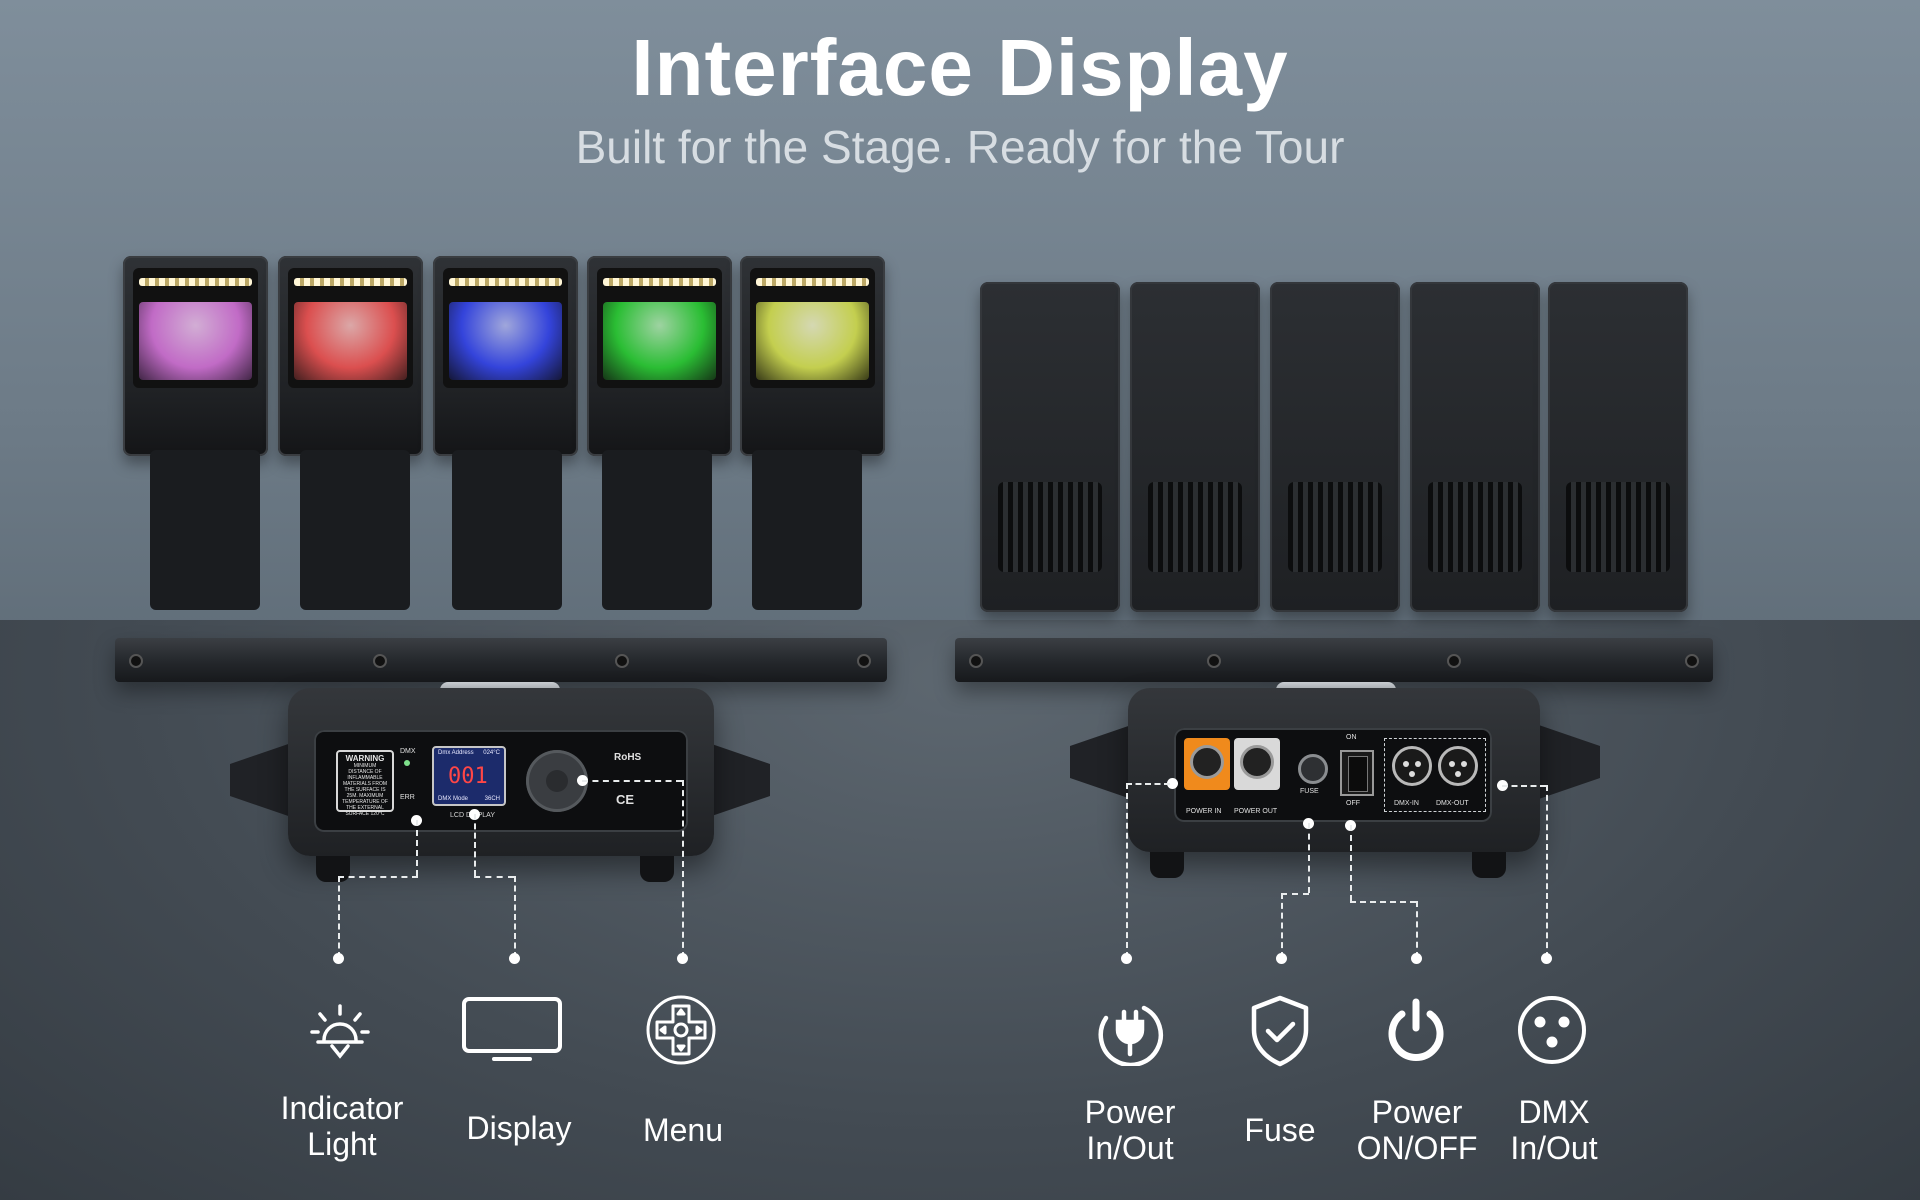 The width and height of the screenshot is (1920, 1200). I want to click on power-in-connector, so click(1207, 764).